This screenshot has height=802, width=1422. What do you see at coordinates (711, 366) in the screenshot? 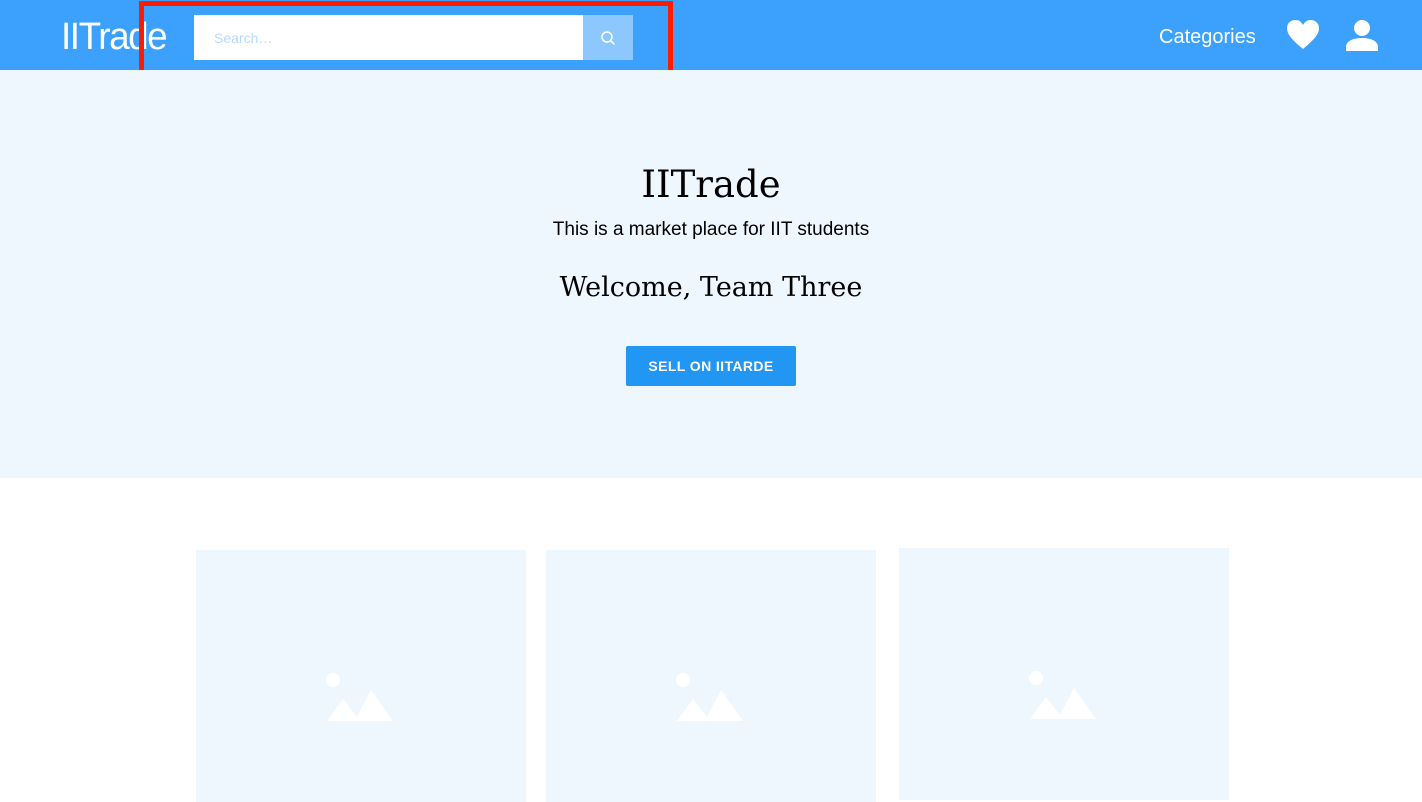
I see `sell-button: SELL ON IITARDE` at bounding box center [711, 366].